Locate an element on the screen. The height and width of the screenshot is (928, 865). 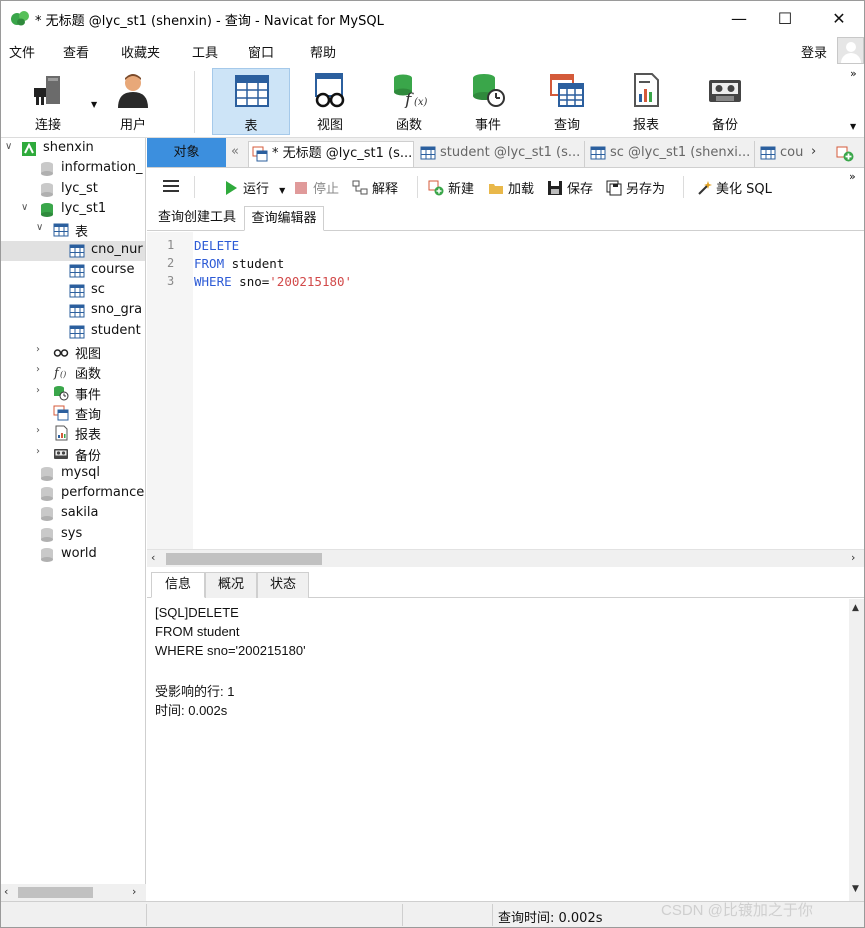
toolbar-user-button: 用户 is located at coordinates (133, 101).